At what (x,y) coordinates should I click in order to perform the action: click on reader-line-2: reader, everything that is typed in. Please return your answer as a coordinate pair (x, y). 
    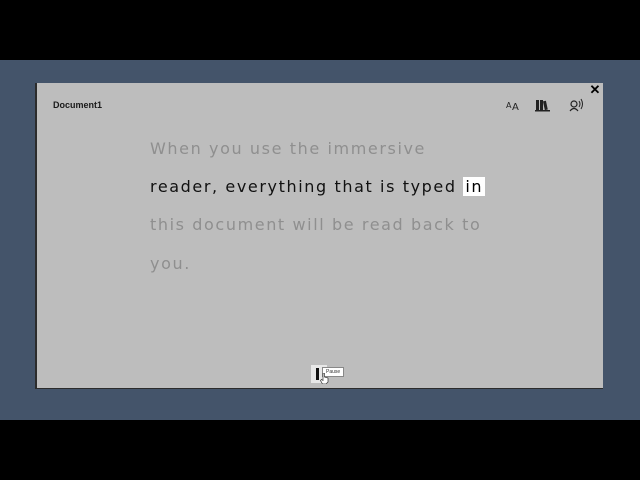
    Looking at the image, I should click on (318, 186).